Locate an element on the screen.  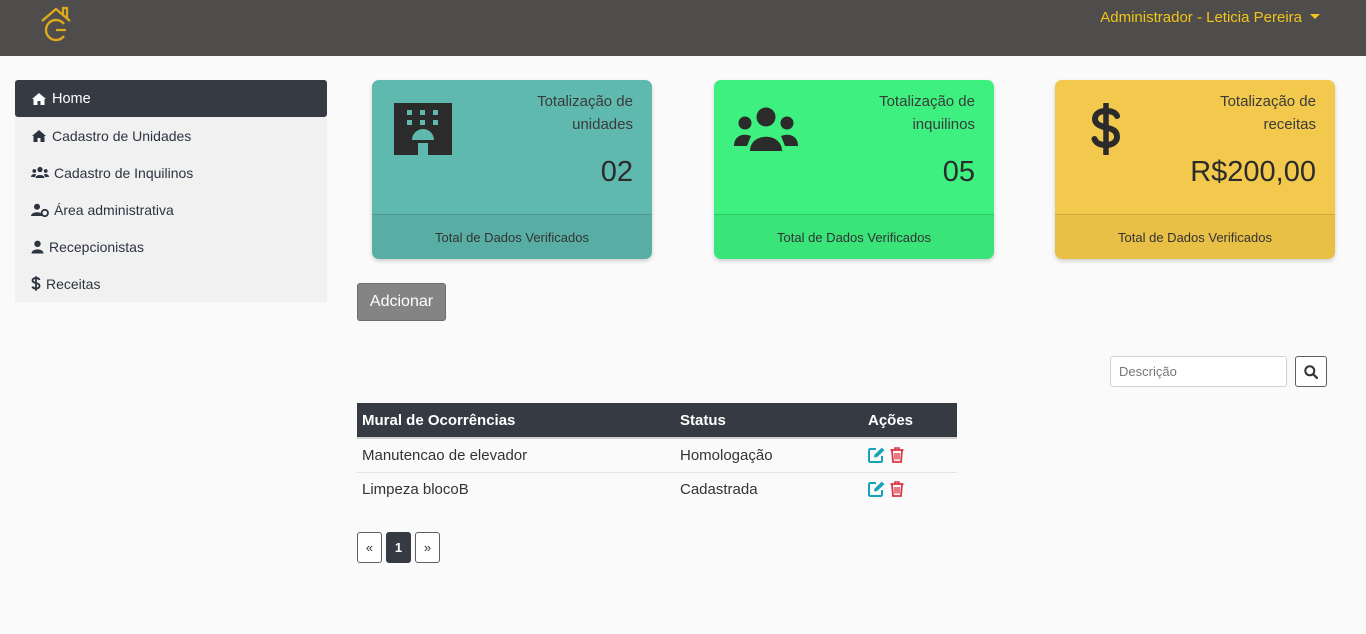
sidebar-item-unidades: Cadastro de Unidades is located at coordinates (171, 135).